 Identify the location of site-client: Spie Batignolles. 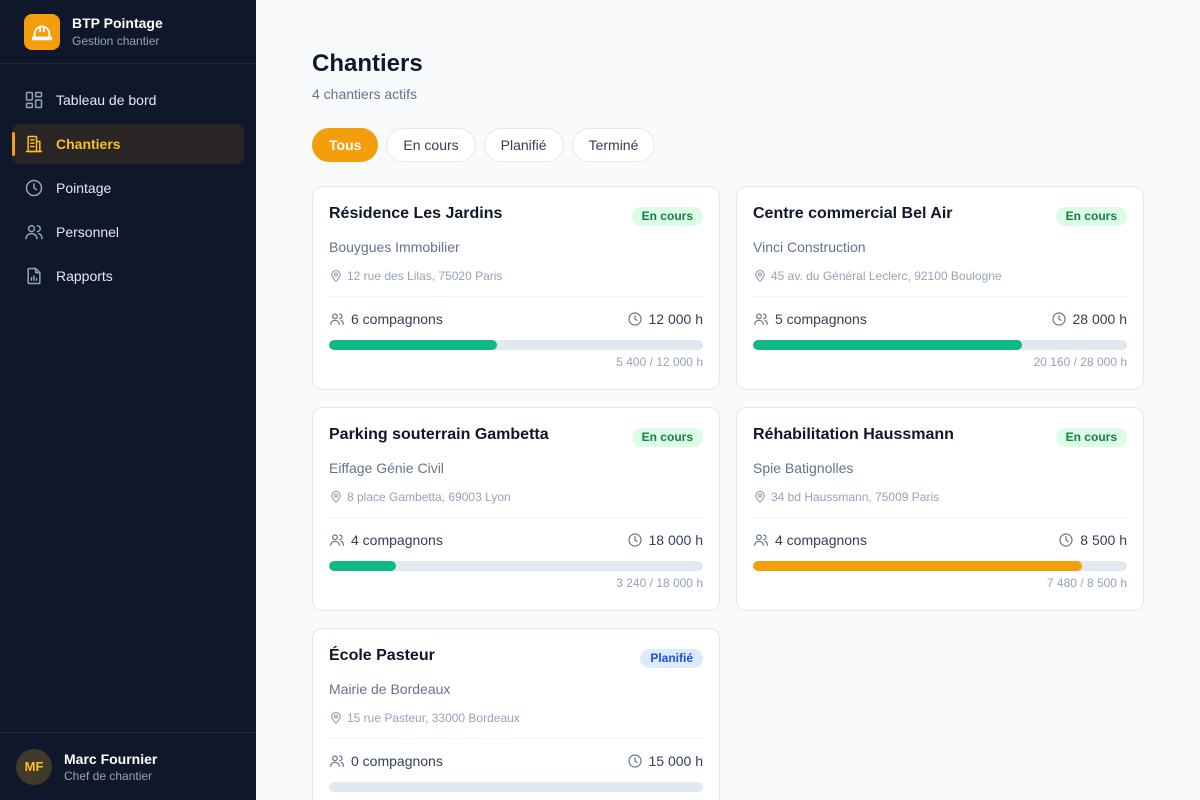
(803, 468).